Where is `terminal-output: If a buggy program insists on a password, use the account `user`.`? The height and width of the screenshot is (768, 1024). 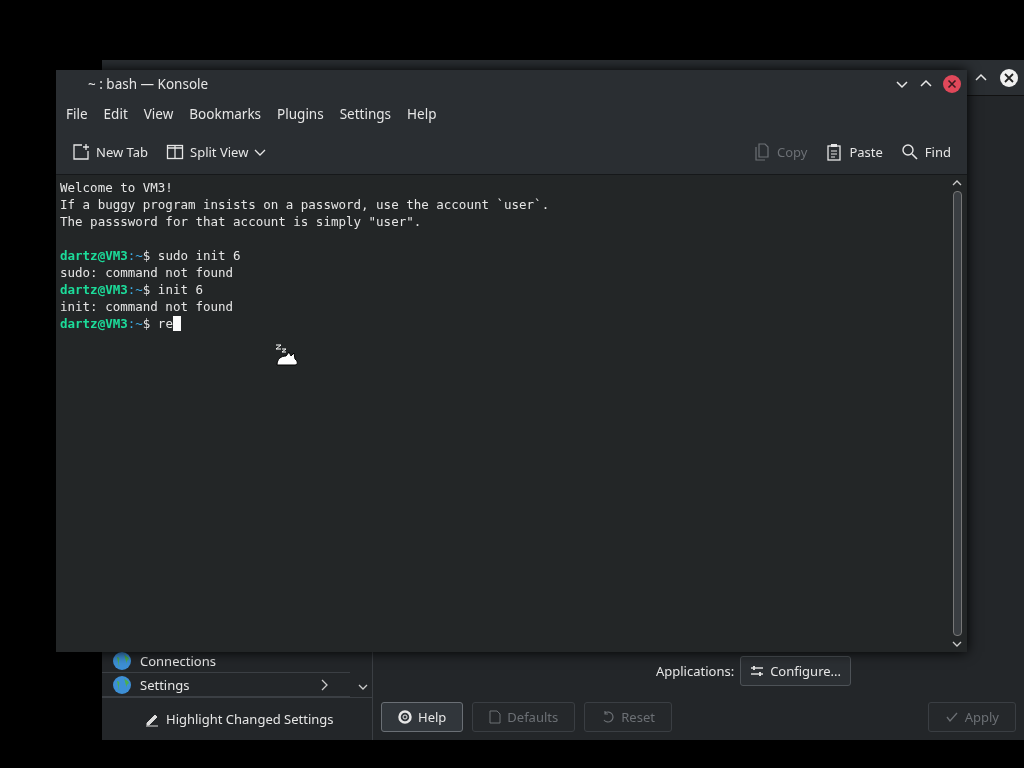 terminal-output: If a buggy program insists on a password, use the account `user`. is located at coordinates (305, 204).